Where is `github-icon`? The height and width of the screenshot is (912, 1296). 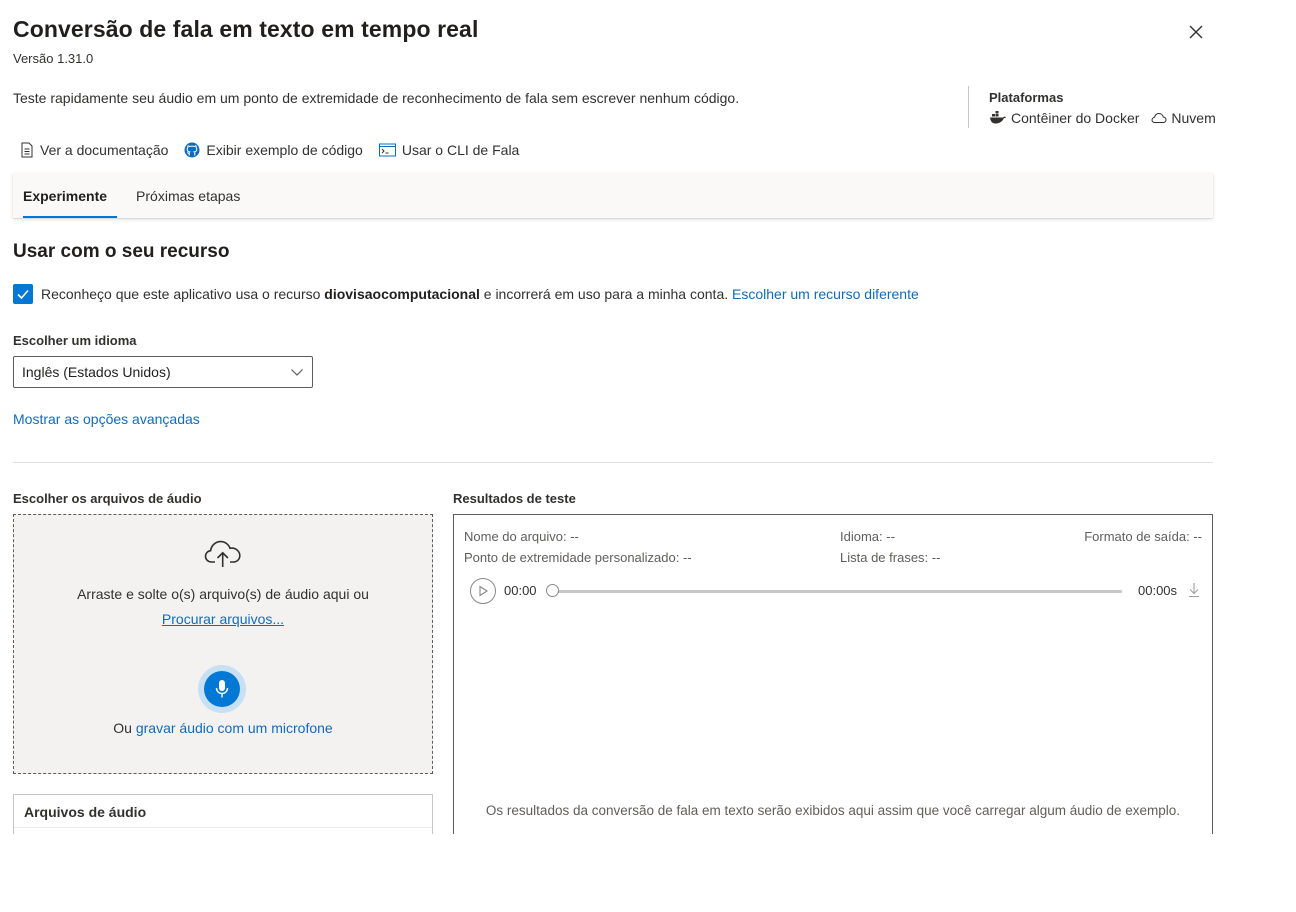
github-icon is located at coordinates (192, 150).